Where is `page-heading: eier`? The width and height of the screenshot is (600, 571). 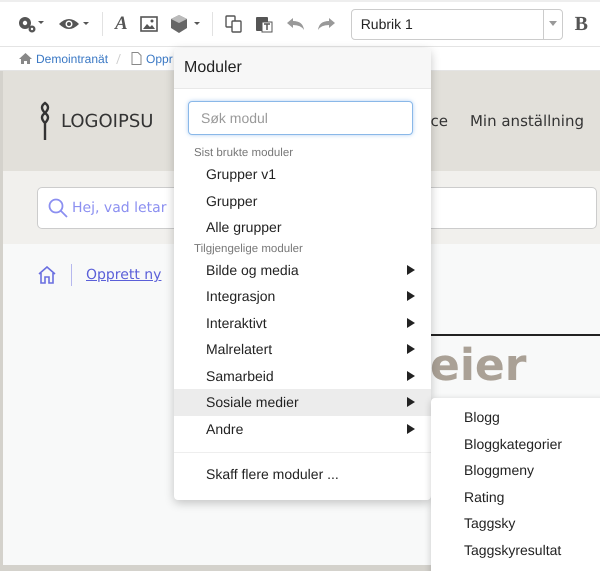
page-heading: eier is located at coordinates (479, 365).